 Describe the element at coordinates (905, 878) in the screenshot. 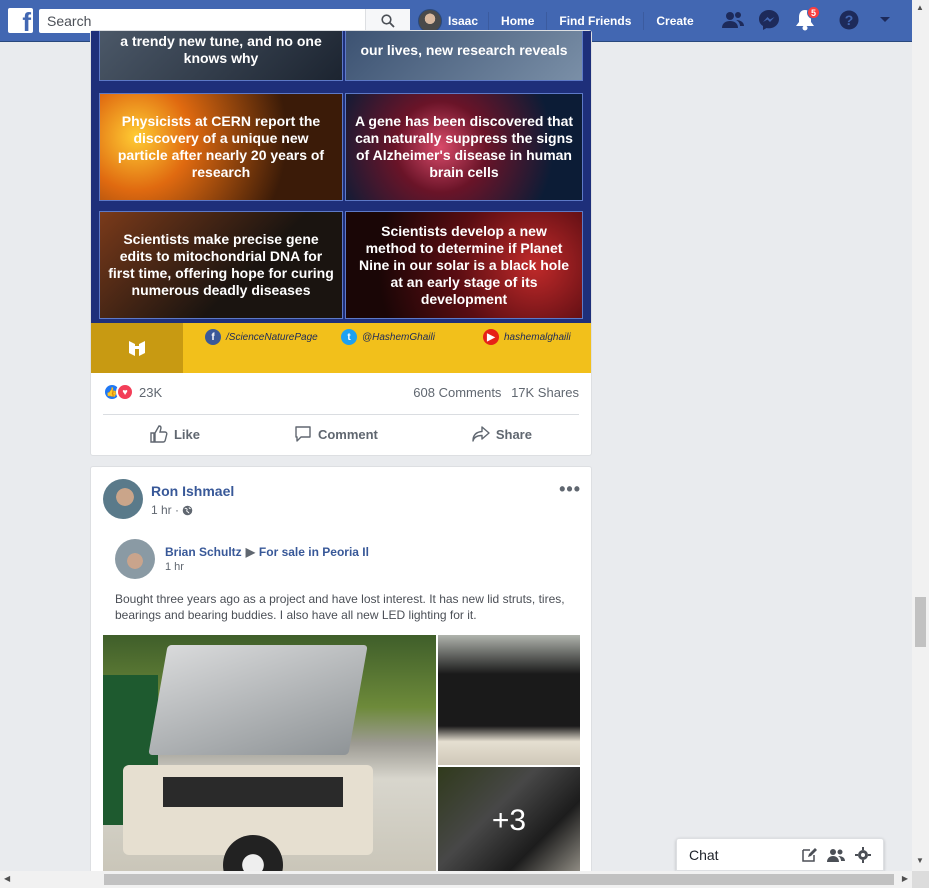

I see `scroll-right-arrow-icon: ▶` at that location.